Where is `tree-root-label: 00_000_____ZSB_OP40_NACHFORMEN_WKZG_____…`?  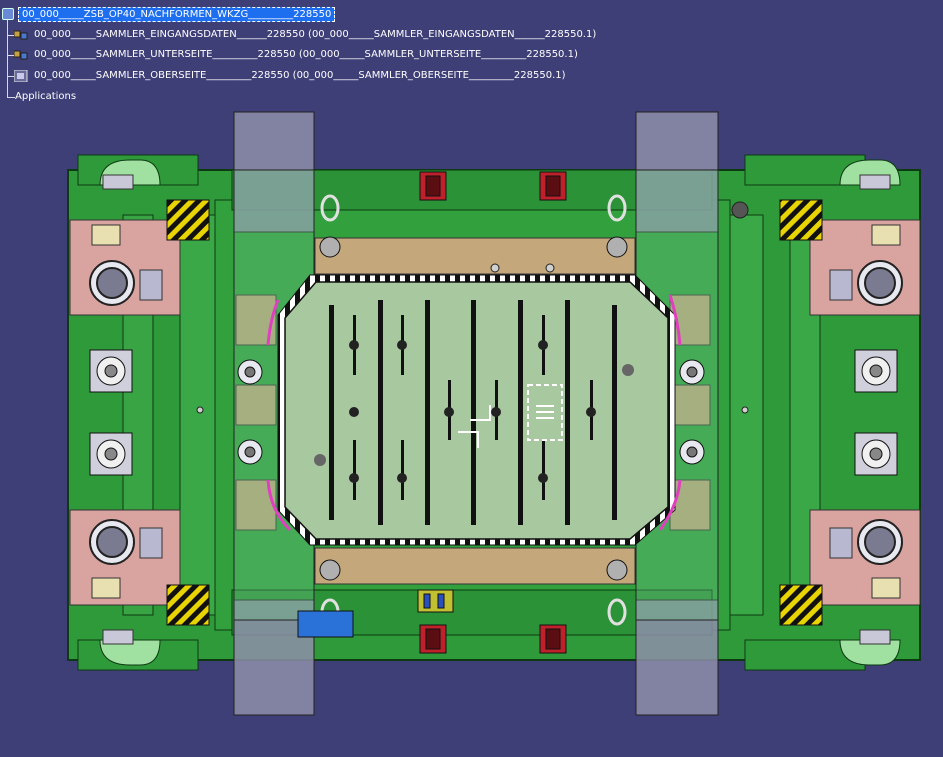 tree-root-label: 00_000_____ZSB_OP40_NACHFORMEN_WKZG_____… is located at coordinates (177, 14).